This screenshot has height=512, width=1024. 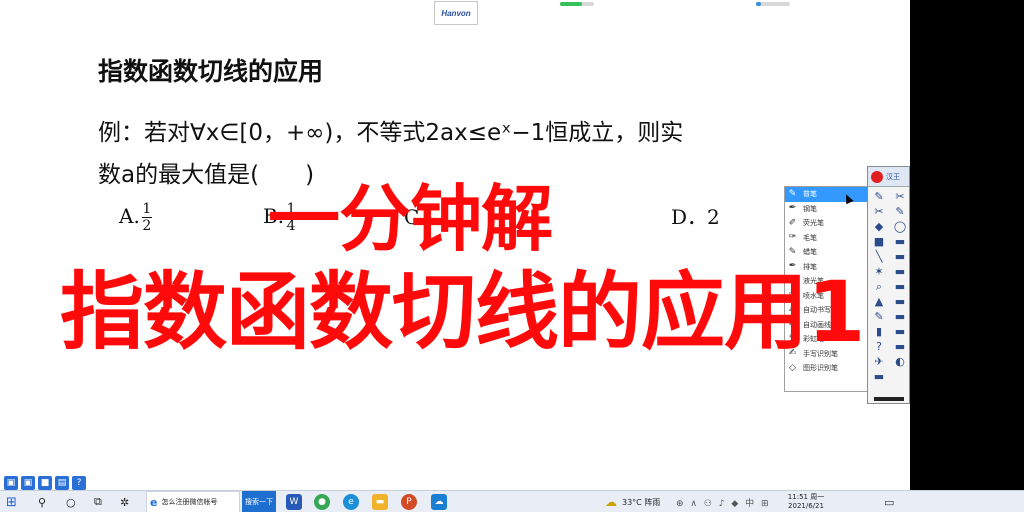 What do you see at coordinates (879, 271) in the screenshot?
I see `toolbox-tool-icon: ✶` at bounding box center [879, 271].